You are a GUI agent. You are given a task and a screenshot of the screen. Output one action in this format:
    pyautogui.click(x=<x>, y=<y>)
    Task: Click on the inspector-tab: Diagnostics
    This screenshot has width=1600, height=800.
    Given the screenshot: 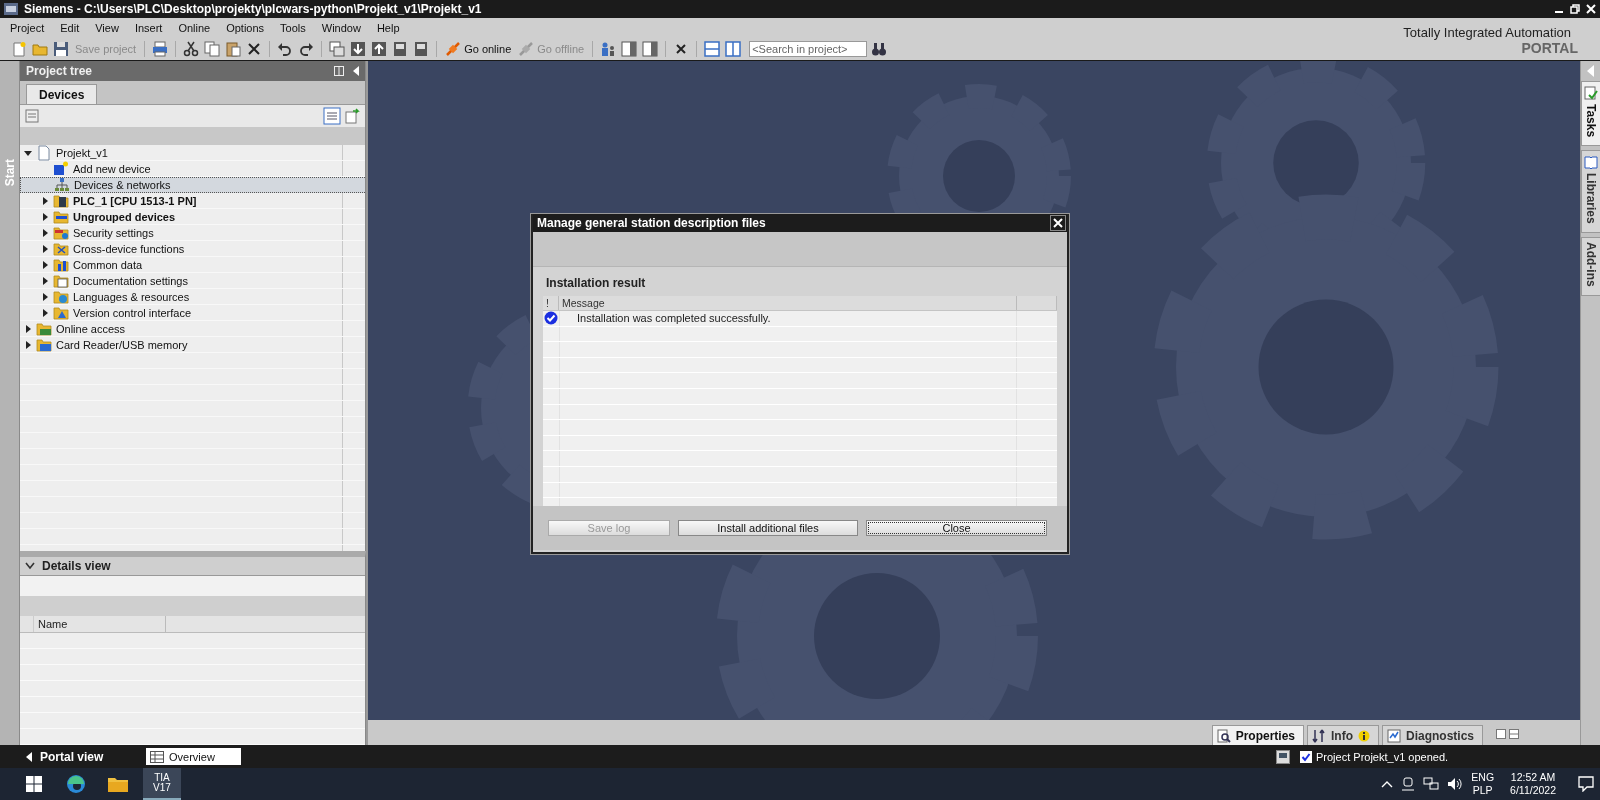 What is the action you would take?
    pyautogui.click(x=1432, y=735)
    